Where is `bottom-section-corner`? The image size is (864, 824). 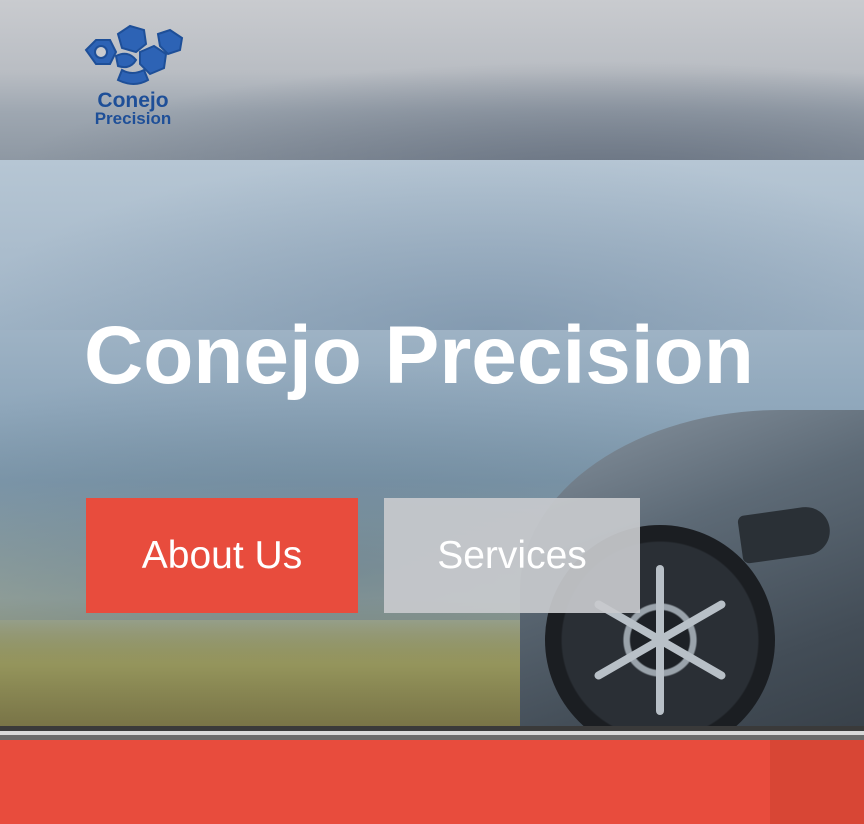 bottom-section-corner is located at coordinates (817, 782).